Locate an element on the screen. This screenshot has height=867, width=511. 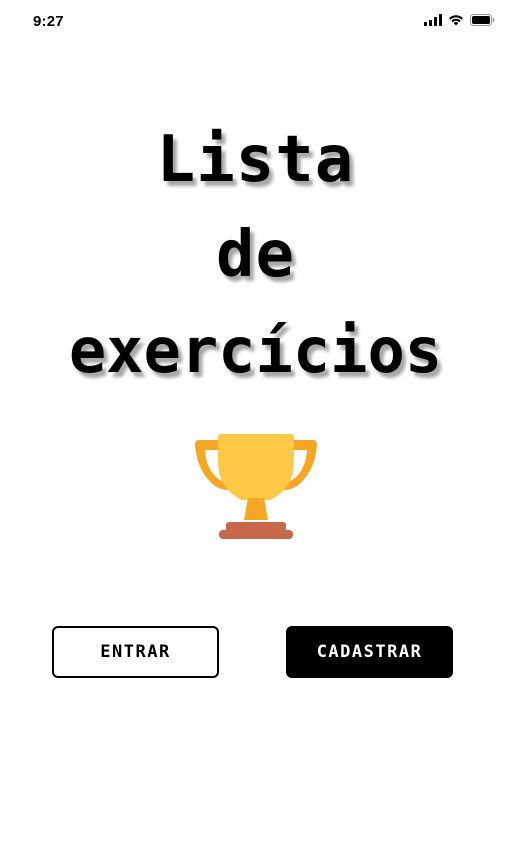
page-title-line-3: exercícios is located at coordinates (255, 350).